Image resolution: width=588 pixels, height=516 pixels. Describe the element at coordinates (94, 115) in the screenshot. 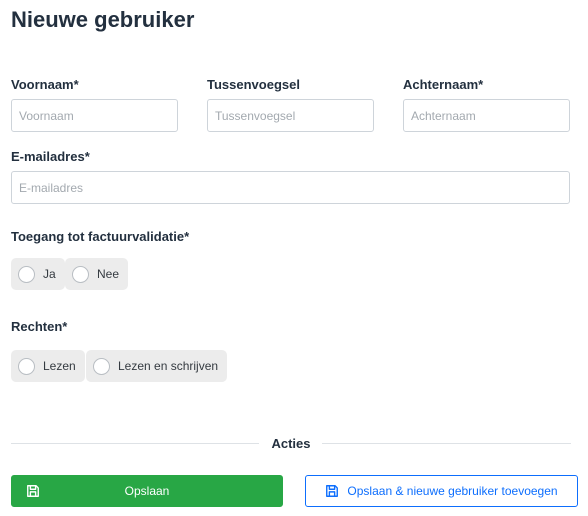

I see `first-name-input` at that location.